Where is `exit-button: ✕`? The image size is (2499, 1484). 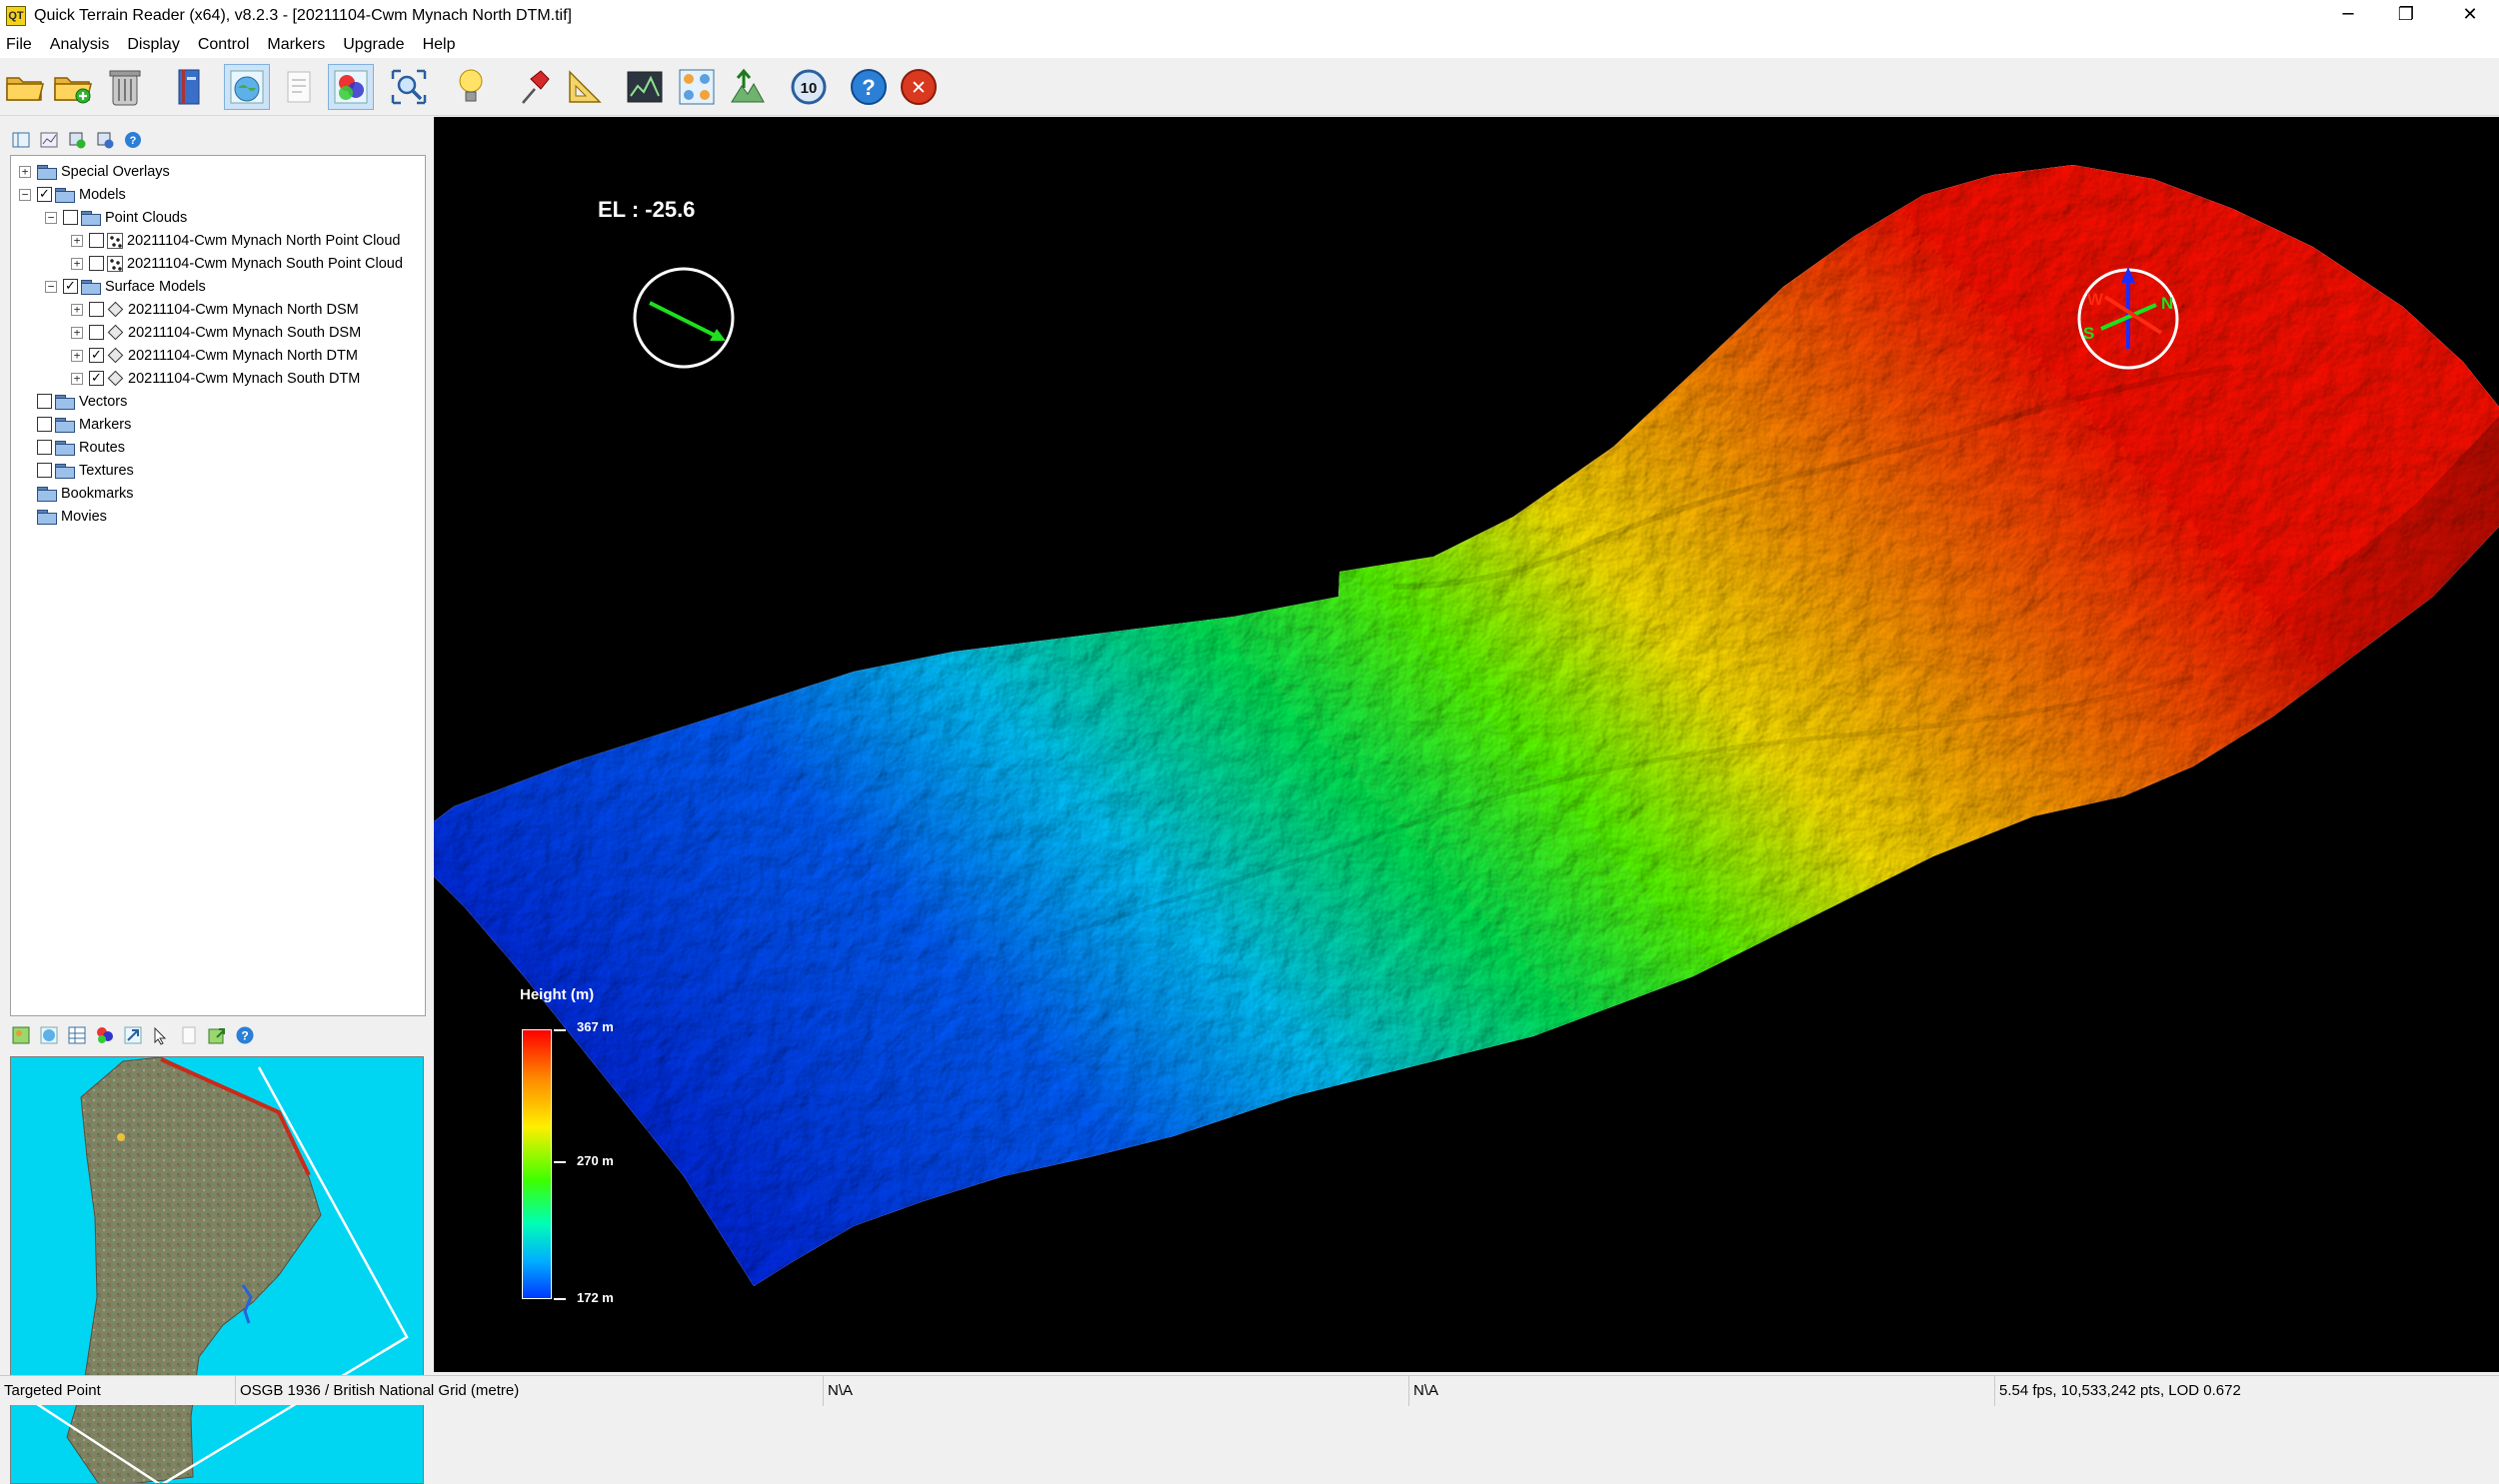
exit-button: ✕ is located at coordinates (919, 87).